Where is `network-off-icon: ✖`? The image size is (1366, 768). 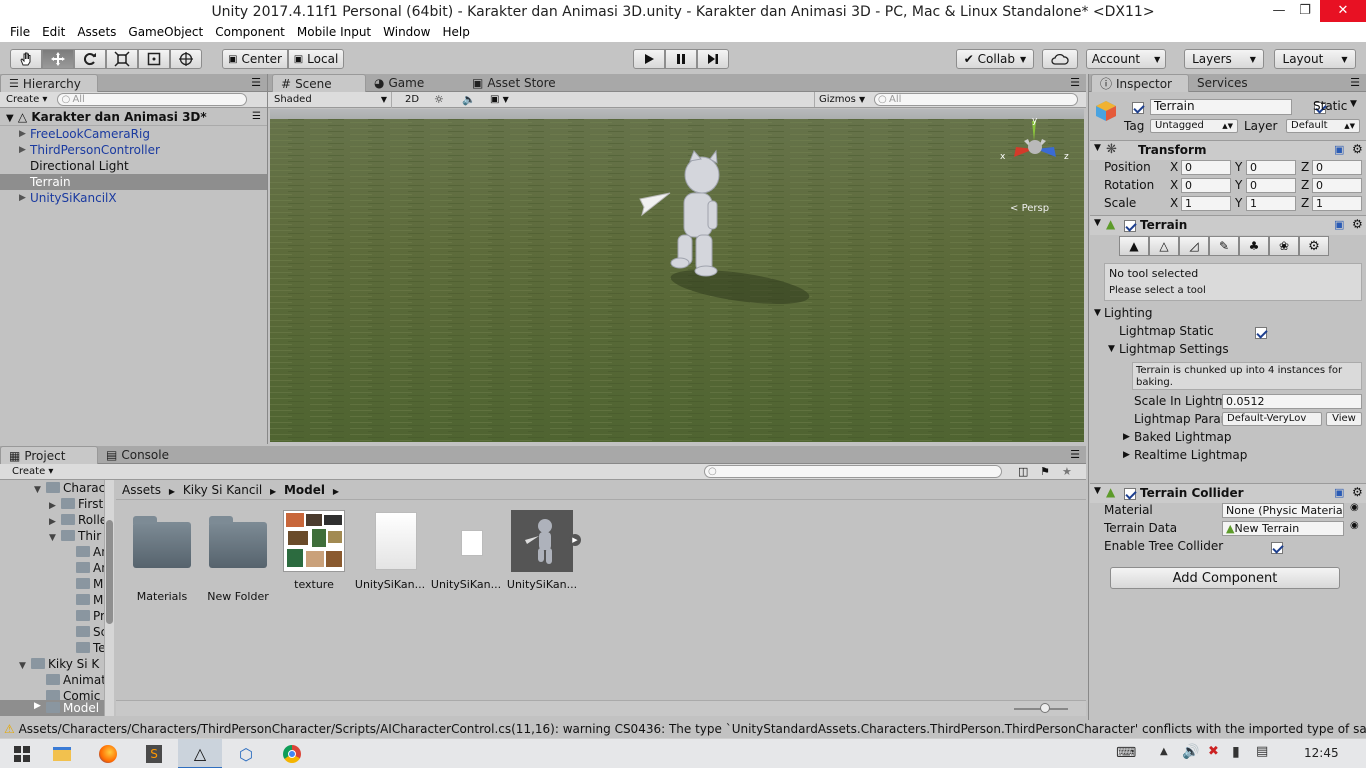 network-off-icon: ✖ is located at coordinates (1213, 751).